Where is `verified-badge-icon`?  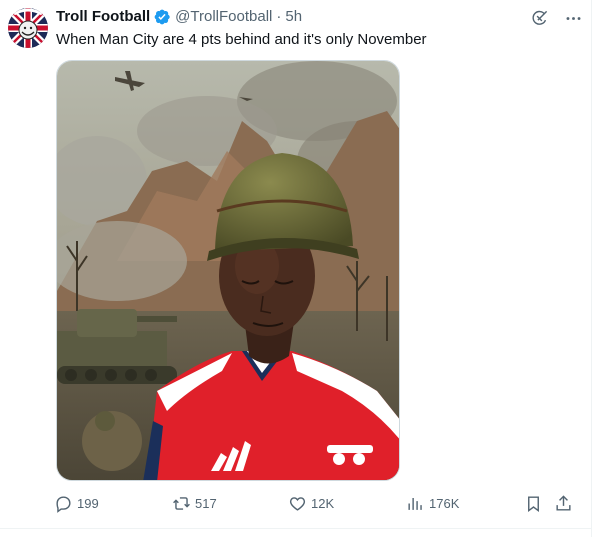
verified-badge-icon is located at coordinates (162, 17).